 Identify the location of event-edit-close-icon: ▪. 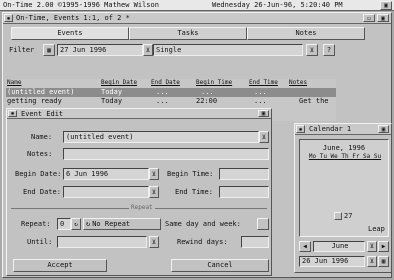
(12, 113).